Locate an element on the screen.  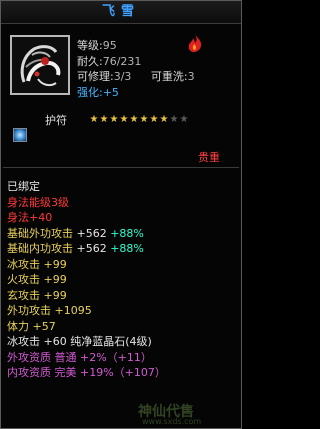
attribute-line: 玄攻击 +99 is located at coordinates (37, 295).